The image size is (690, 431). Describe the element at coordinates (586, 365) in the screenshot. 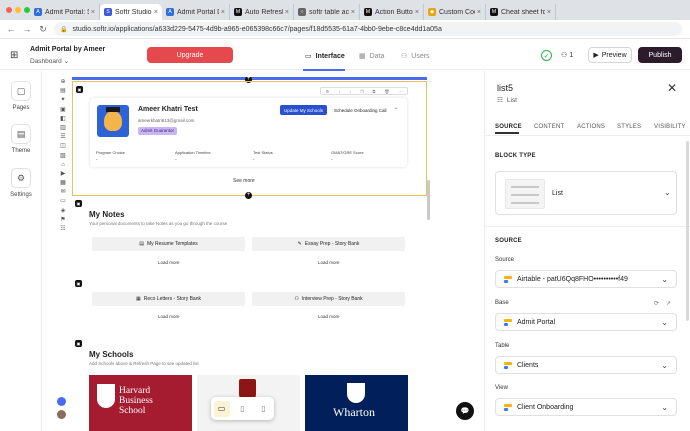

I see `table-select: Clients ⌄` at that location.